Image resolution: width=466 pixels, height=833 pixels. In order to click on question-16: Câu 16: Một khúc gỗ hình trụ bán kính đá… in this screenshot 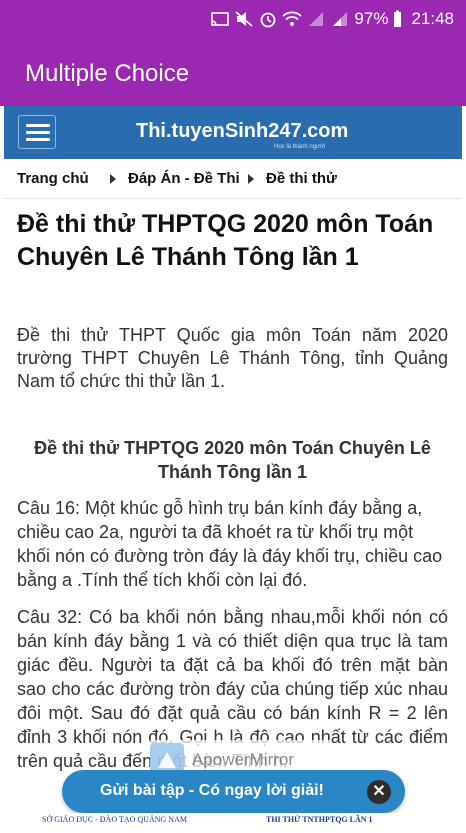, I will do `click(230, 544)`.